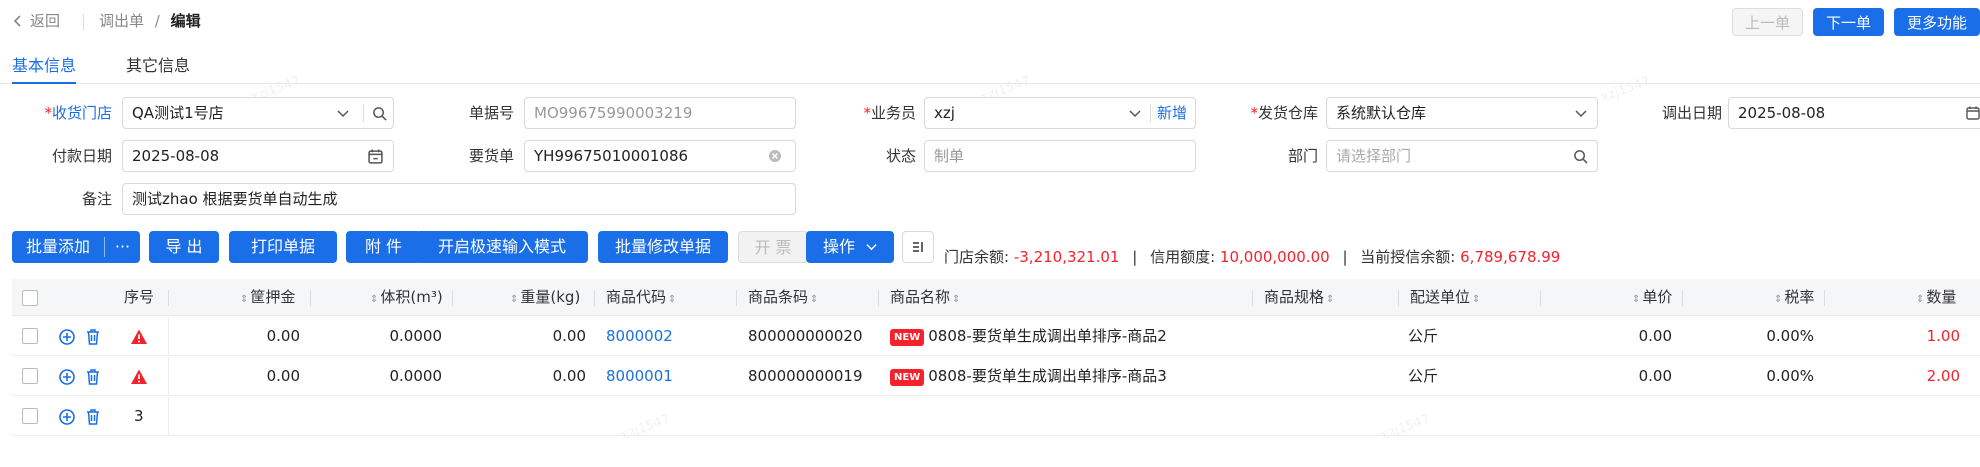 The height and width of the screenshot is (467, 1980). Describe the element at coordinates (949, 156) in the screenshot. I see `status-value: 制单` at that location.